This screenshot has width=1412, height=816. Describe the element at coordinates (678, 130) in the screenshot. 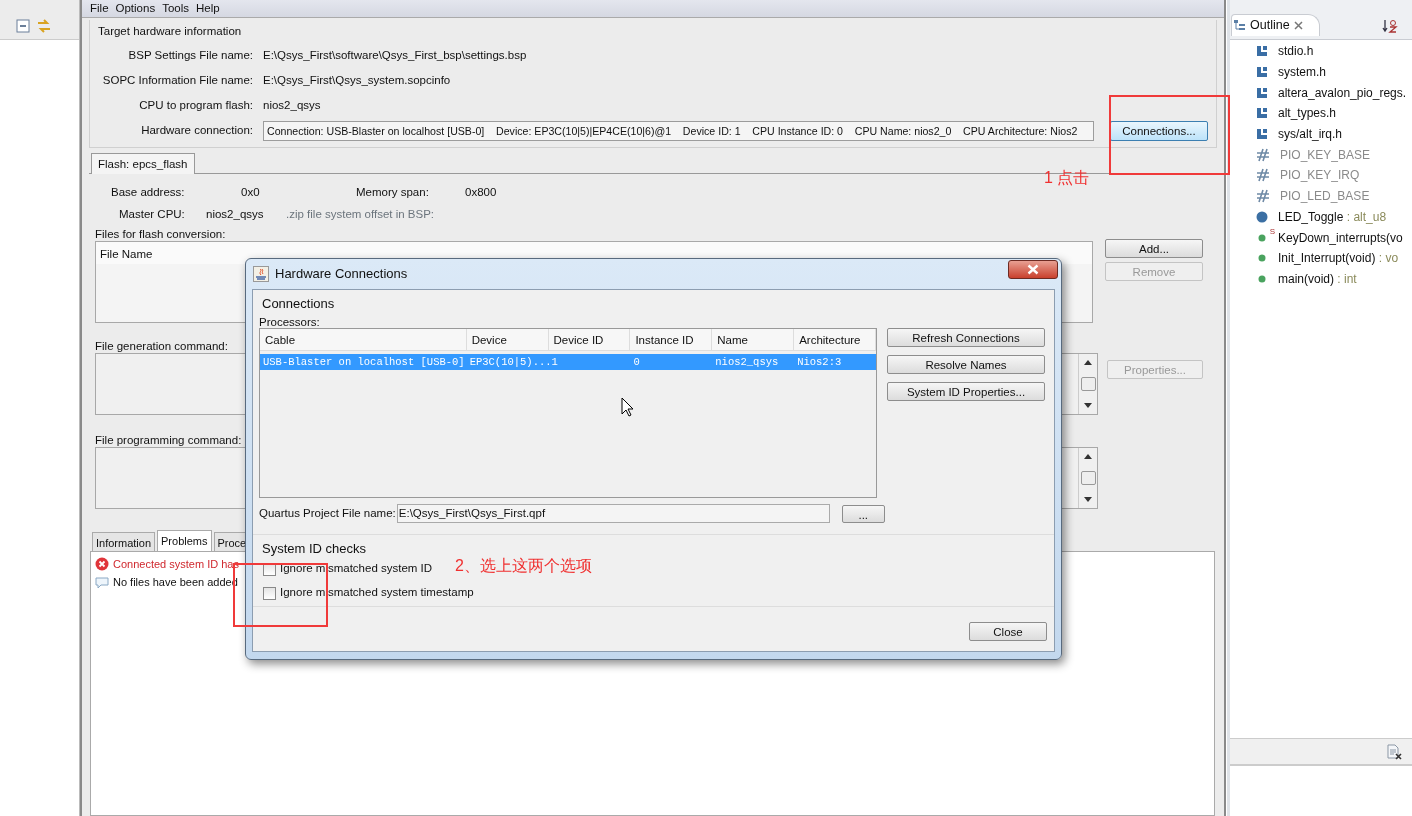

I see `connection-field: Connection: USB-Blaster on localhost [USB-0] Device: EP3C(10|5)|EP4CE(10|6)@1 Device ID: 1 CPU Instance ID: 0 CPU Name: nios2_0 CPU Architecture: Nios2` at that location.